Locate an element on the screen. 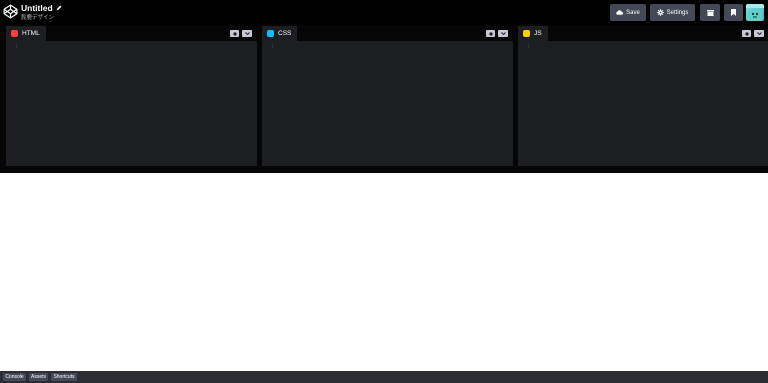 This screenshot has width=768, height=383. js-editor-header: JS is located at coordinates (643, 33).